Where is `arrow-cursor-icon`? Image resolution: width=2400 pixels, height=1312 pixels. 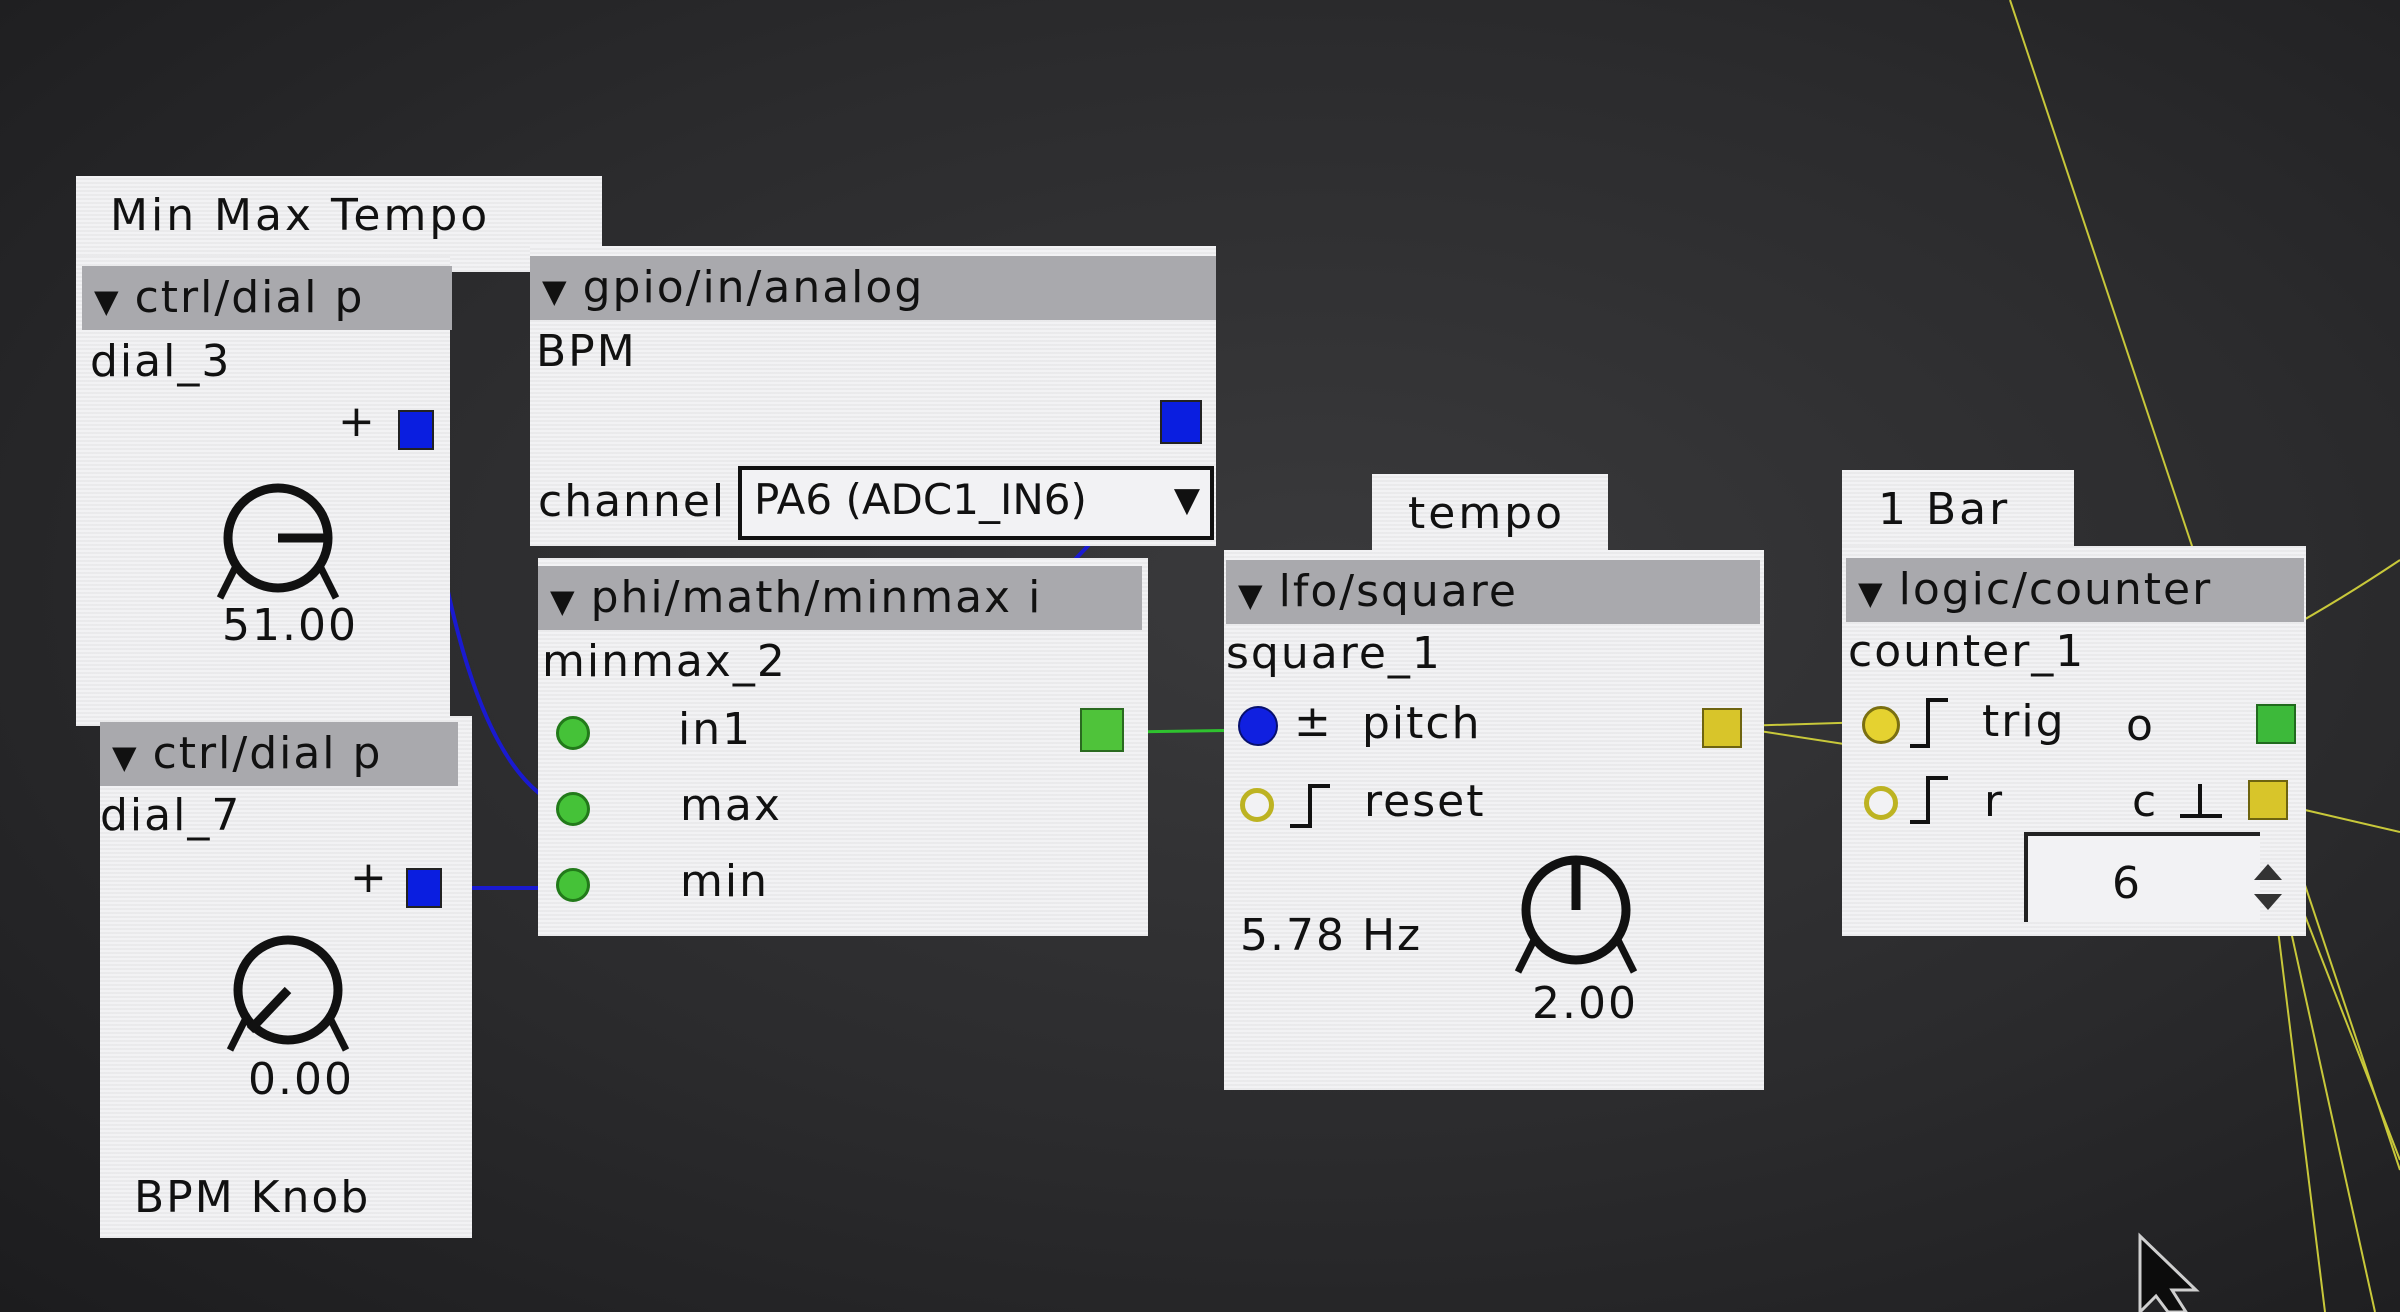 arrow-cursor-icon is located at coordinates (2169, 1272).